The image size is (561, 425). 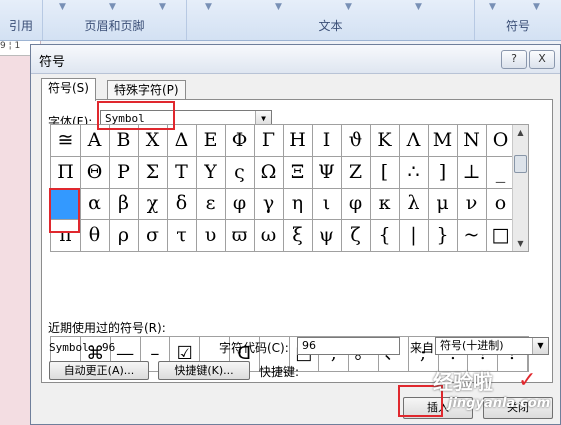 What do you see at coordinates (52, 62) in the screenshot?
I see `dialog-title: 符号` at bounding box center [52, 62].